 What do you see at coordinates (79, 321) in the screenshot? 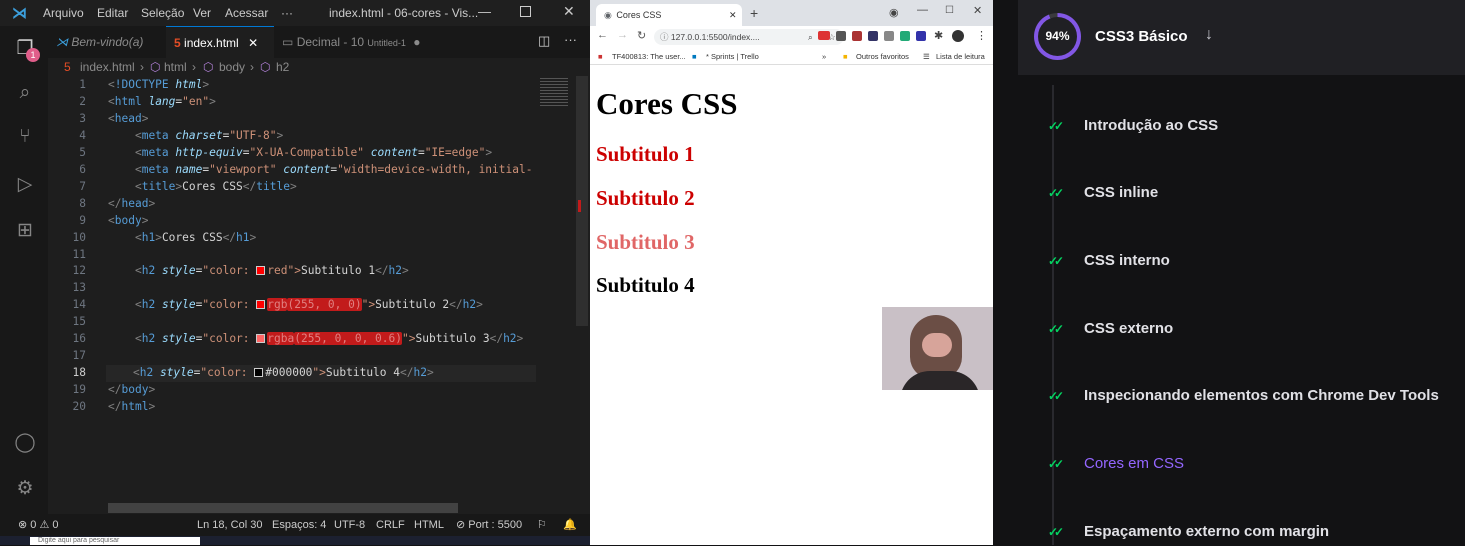
I see `line-number: 15` at bounding box center [79, 321].